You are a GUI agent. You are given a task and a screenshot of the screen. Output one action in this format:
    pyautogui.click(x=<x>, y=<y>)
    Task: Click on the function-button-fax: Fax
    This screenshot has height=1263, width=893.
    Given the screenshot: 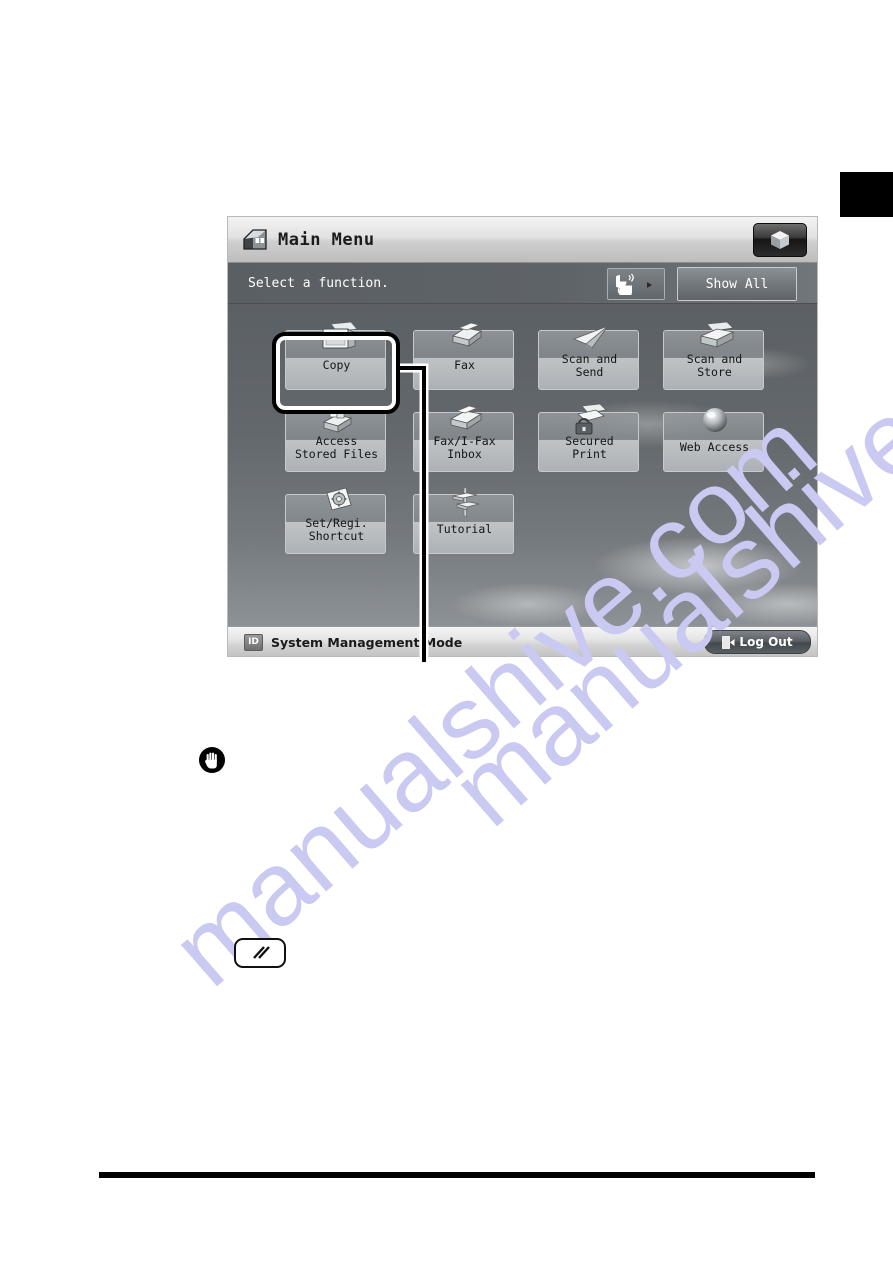 What is the action you would take?
    pyautogui.click(x=463, y=356)
    